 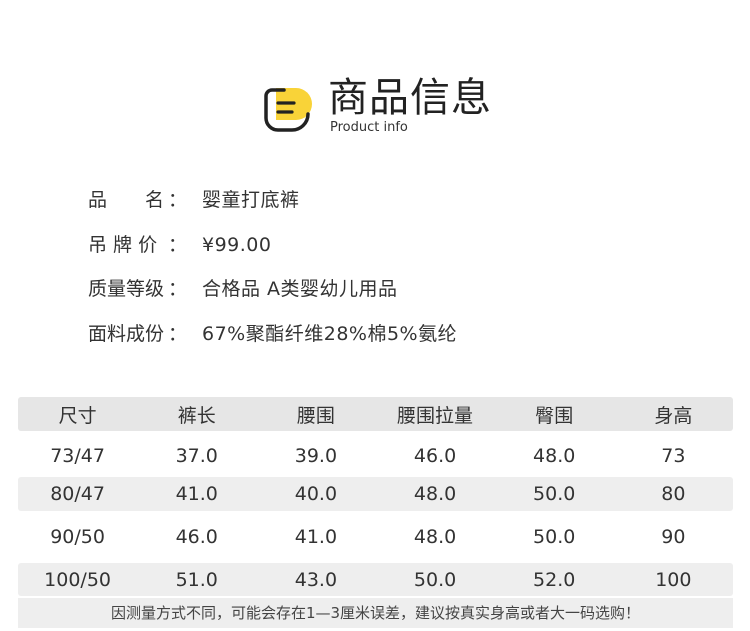 What do you see at coordinates (375, 537) in the screenshot?
I see `table-row: 90/50 46.0 41.0 48.0 50.0 90` at bounding box center [375, 537].